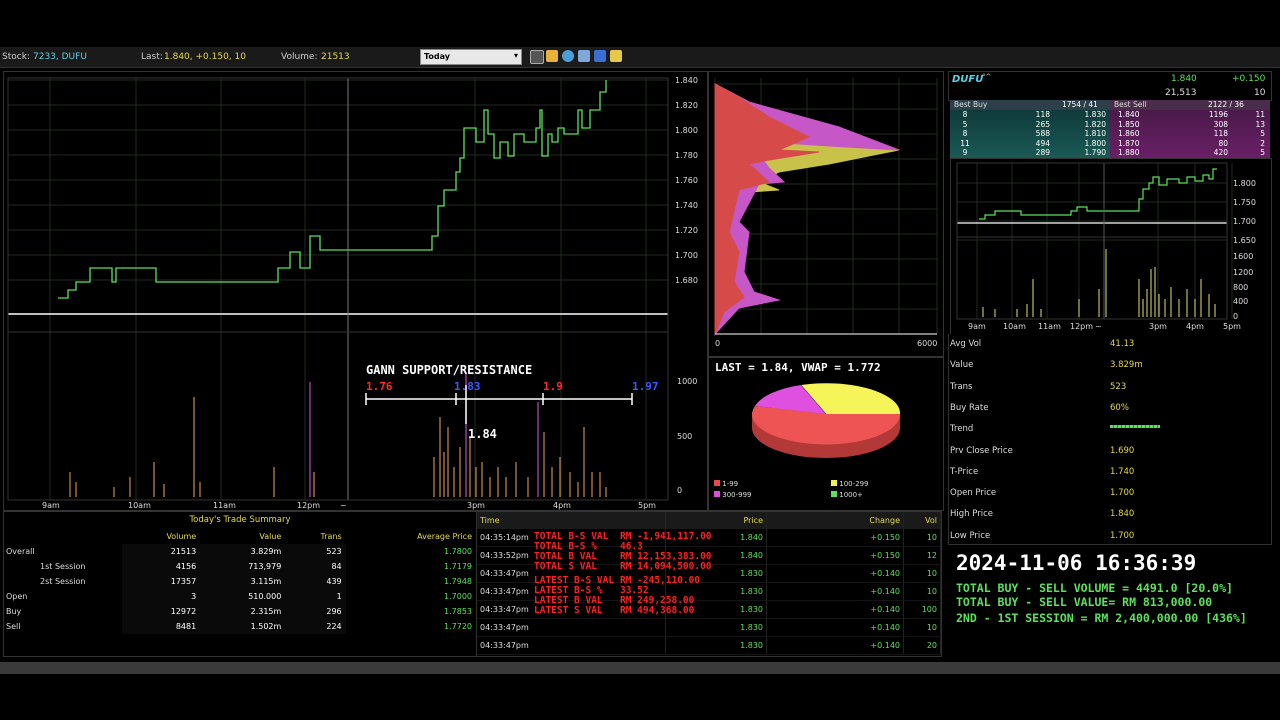 The image size is (1280, 720). I want to click on pie-chart, so click(826, 420).